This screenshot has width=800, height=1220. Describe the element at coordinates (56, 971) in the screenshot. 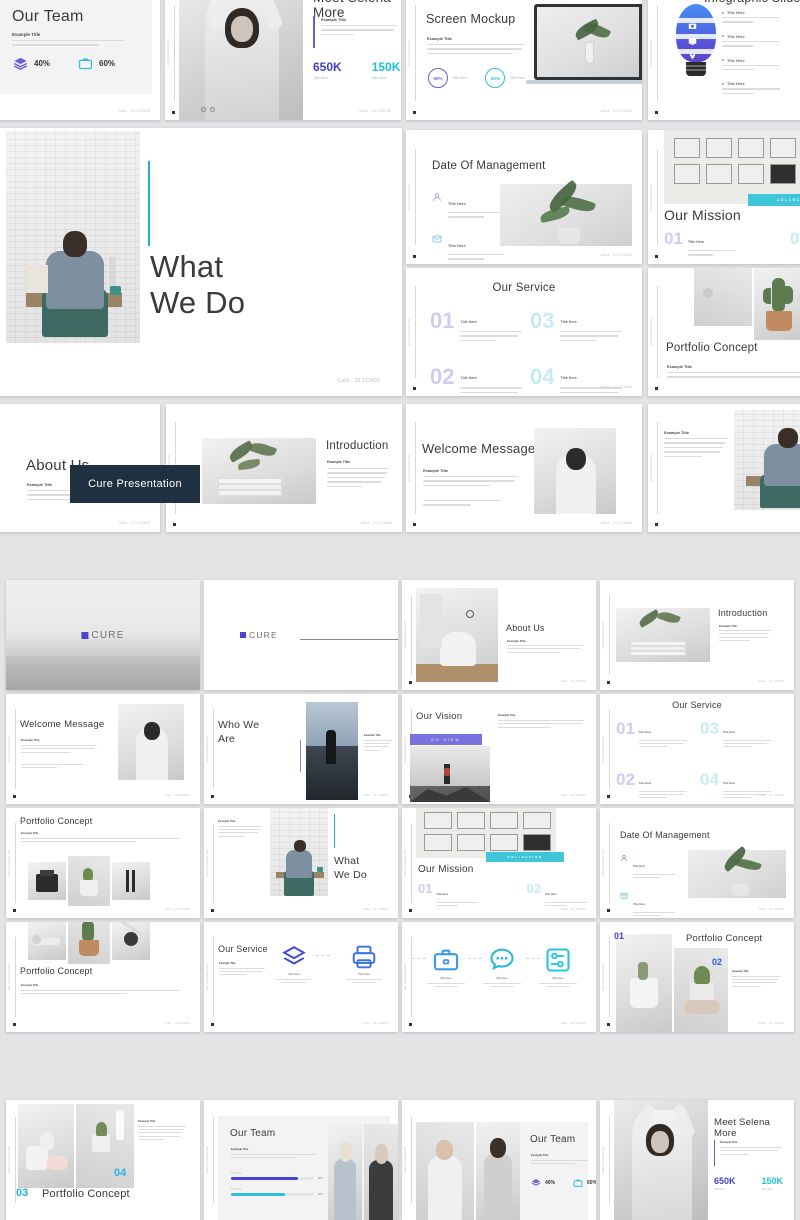

I see `slide-title: Portfolio Concept` at that location.